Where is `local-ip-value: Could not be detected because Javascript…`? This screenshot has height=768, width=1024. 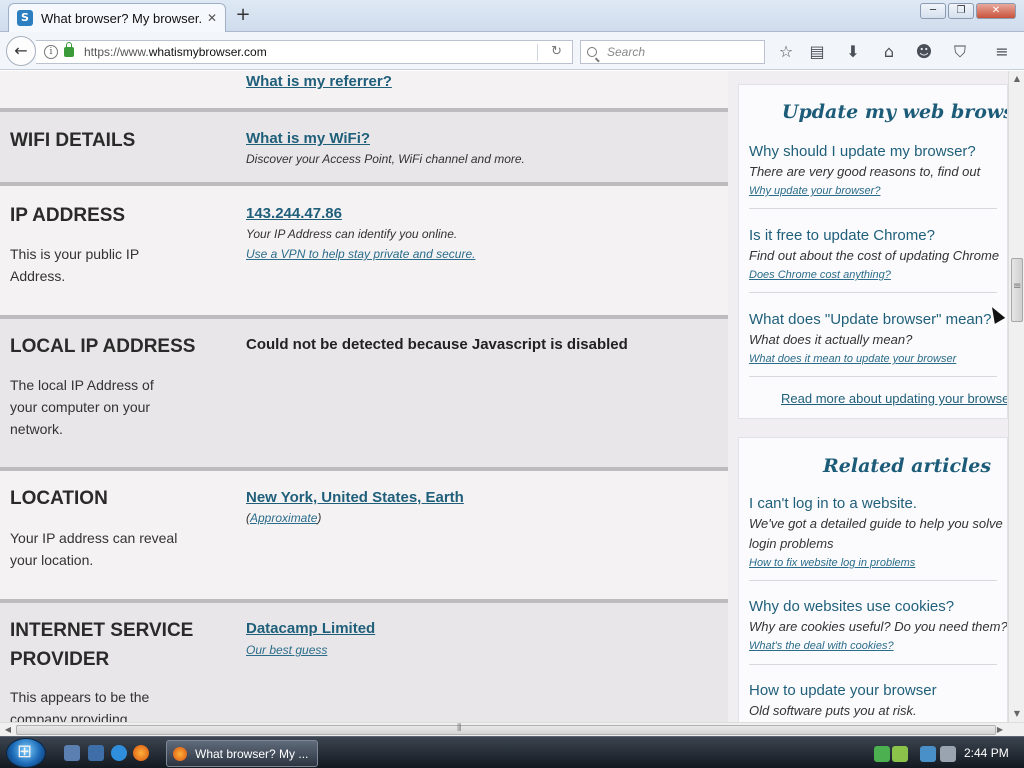 local-ip-value: Could not be detected because Javascript… is located at coordinates (437, 344).